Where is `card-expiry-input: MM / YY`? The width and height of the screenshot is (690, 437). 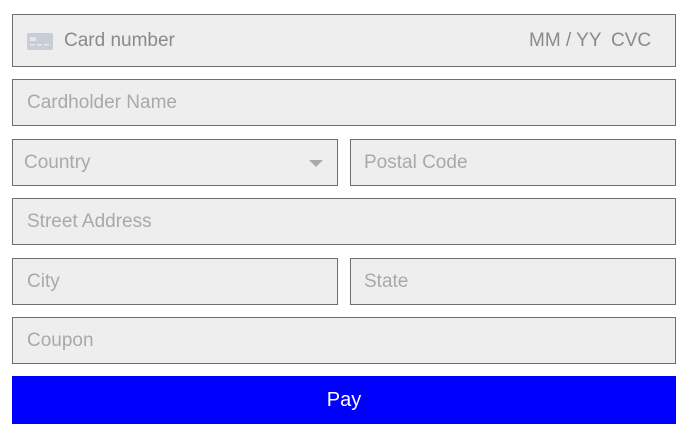 card-expiry-input: MM / YY is located at coordinates (565, 41).